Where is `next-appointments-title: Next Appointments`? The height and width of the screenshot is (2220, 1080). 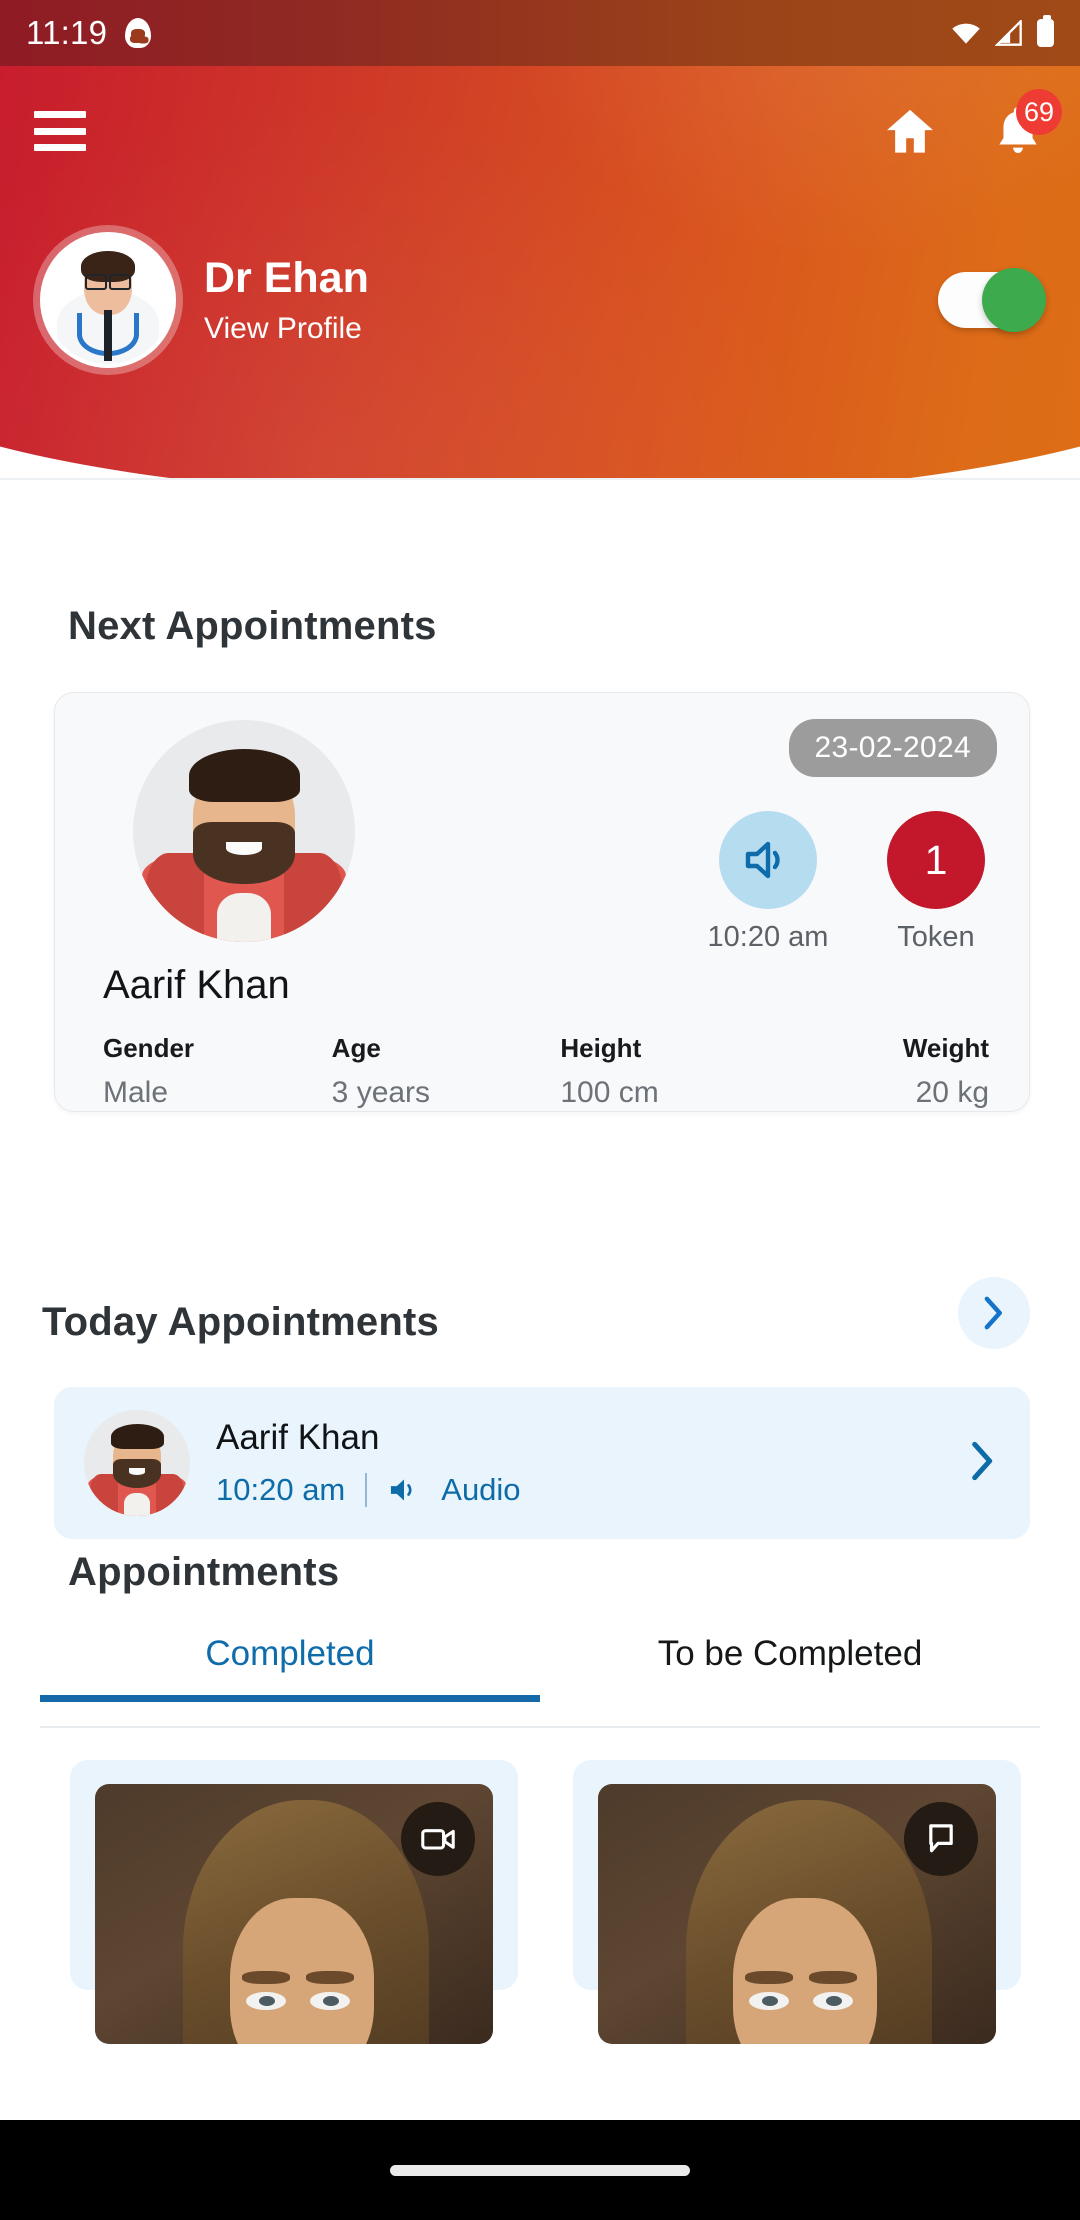
next-appointments-title: Next Appointments is located at coordinates (252, 626).